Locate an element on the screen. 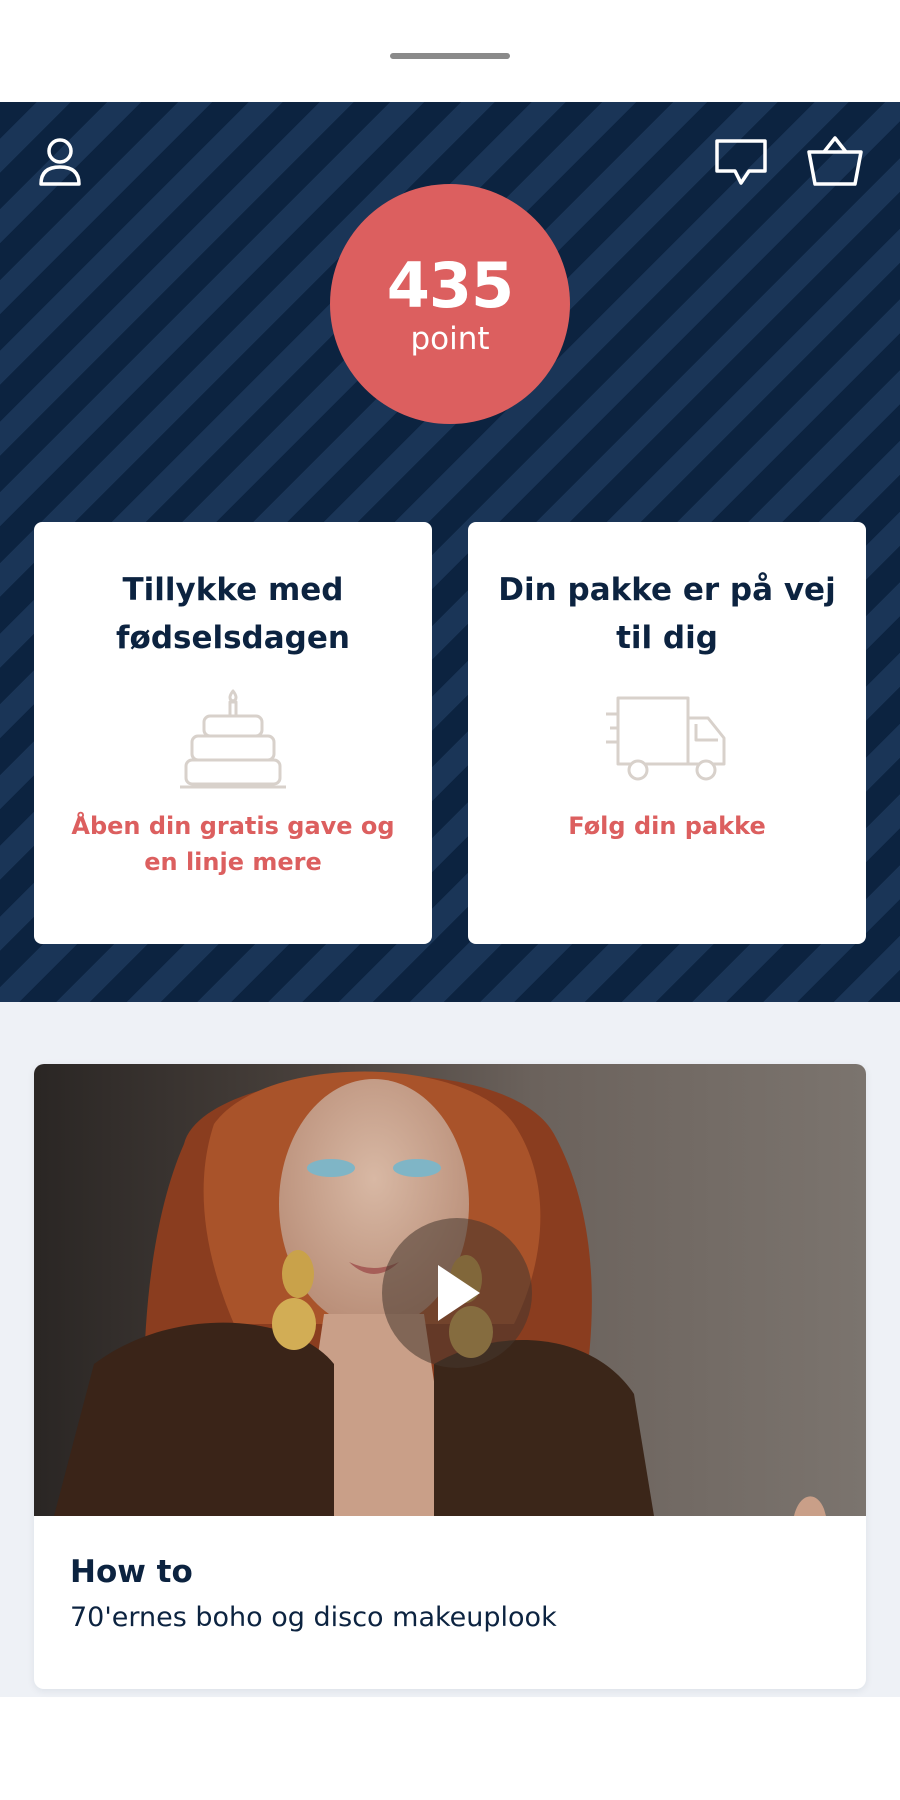 The height and width of the screenshot is (1800, 900). play-button is located at coordinates (457, 1293).